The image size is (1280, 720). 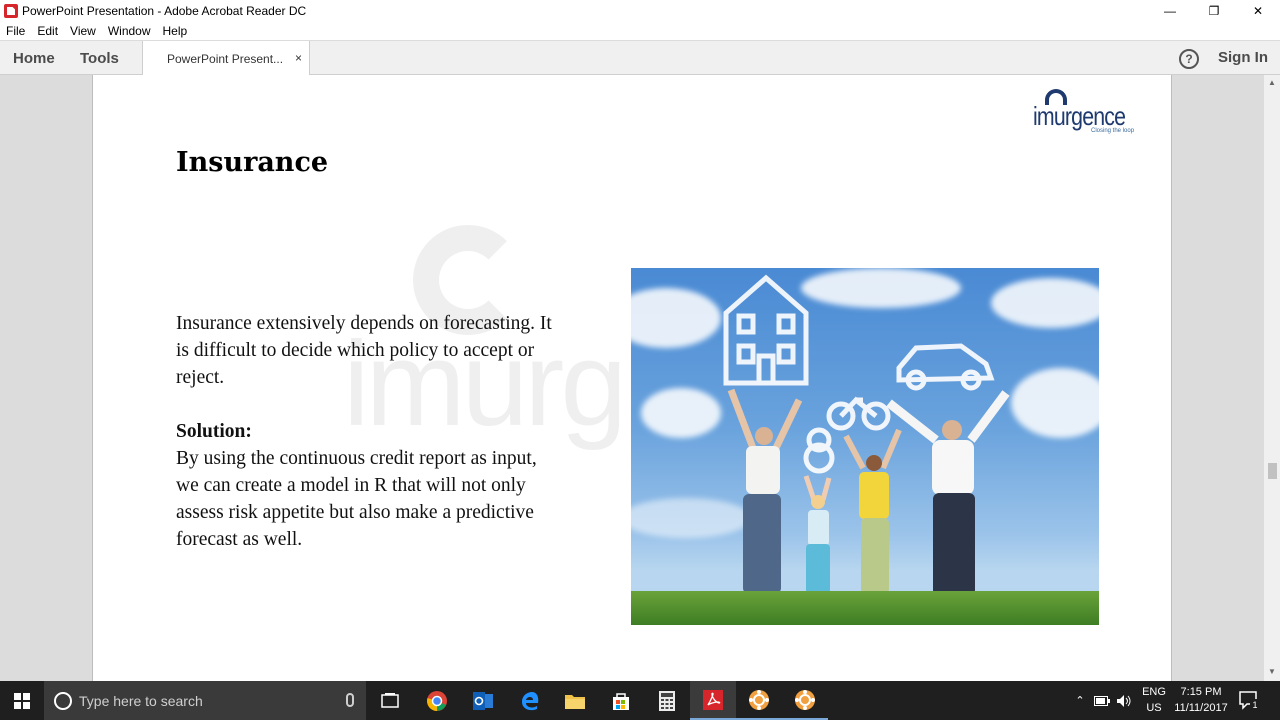 I want to click on tab-home: Home, so click(x=34, y=58).